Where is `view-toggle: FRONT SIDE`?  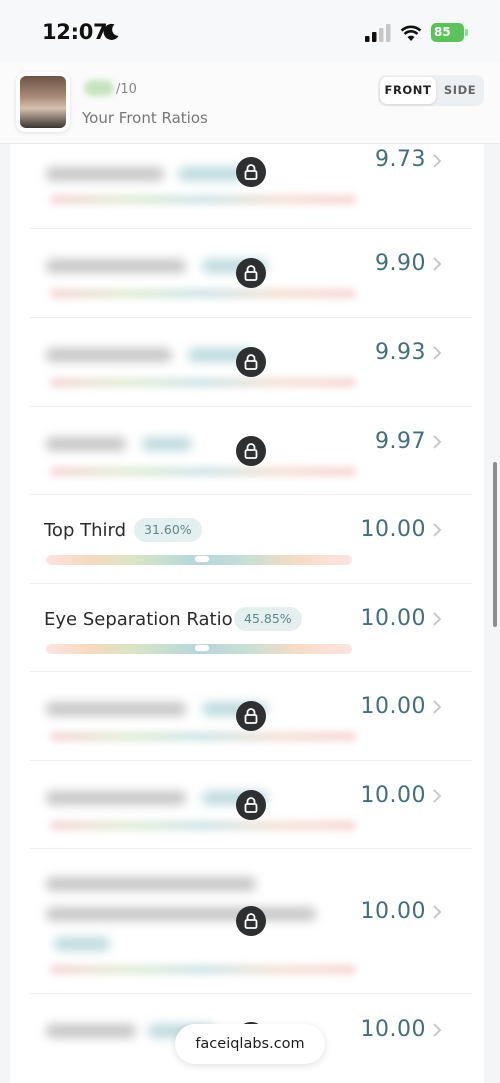
view-toggle: FRONT SIDE is located at coordinates (431, 90).